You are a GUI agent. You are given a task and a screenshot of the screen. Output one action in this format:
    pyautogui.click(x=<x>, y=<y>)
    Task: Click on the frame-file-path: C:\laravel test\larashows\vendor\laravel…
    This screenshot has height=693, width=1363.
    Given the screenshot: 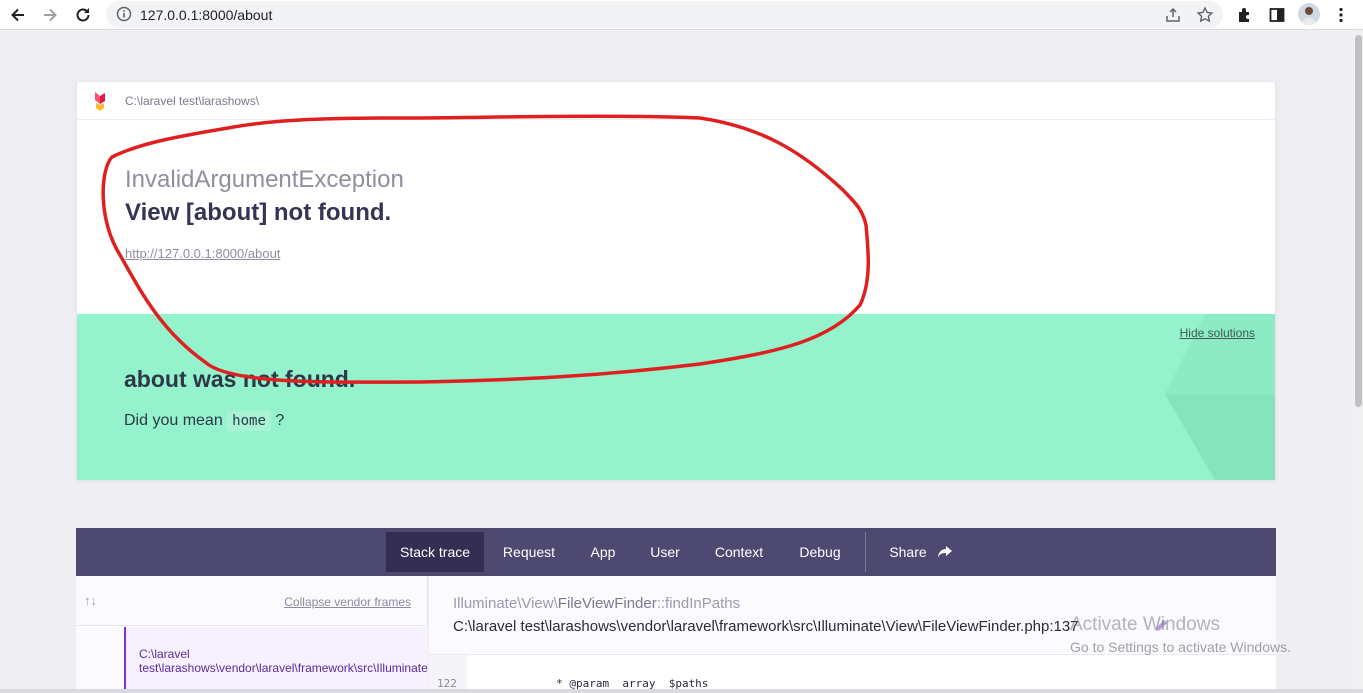 What is the action you would take?
    pyautogui.click(x=766, y=626)
    